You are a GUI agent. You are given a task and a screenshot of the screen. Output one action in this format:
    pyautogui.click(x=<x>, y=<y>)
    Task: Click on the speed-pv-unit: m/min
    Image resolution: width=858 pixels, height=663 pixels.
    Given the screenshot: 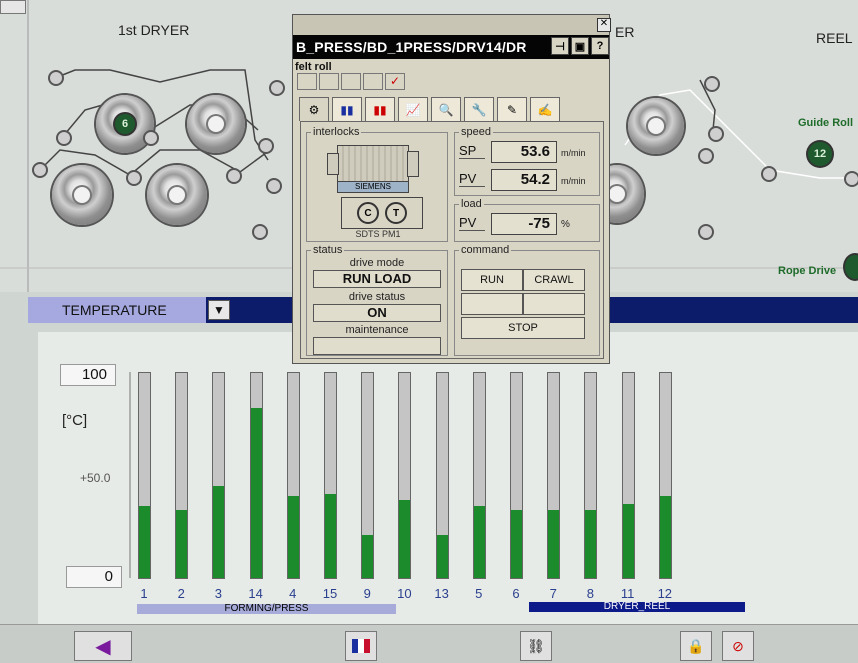 What is the action you would take?
    pyautogui.click(x=573, y=181)
    